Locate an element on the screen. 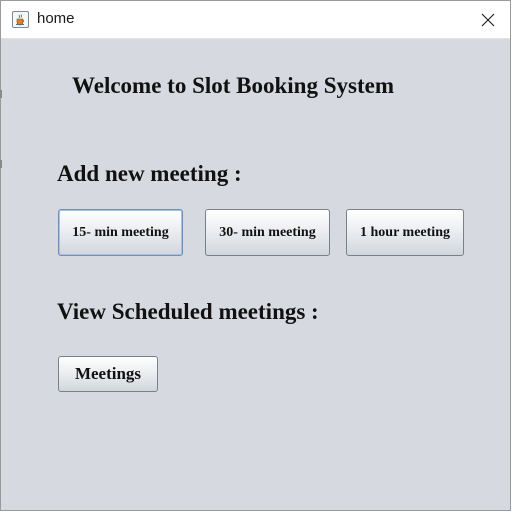 This screenshot has height=512, width=512. meetings-button: Meetings is located at coordinates (108, 374).